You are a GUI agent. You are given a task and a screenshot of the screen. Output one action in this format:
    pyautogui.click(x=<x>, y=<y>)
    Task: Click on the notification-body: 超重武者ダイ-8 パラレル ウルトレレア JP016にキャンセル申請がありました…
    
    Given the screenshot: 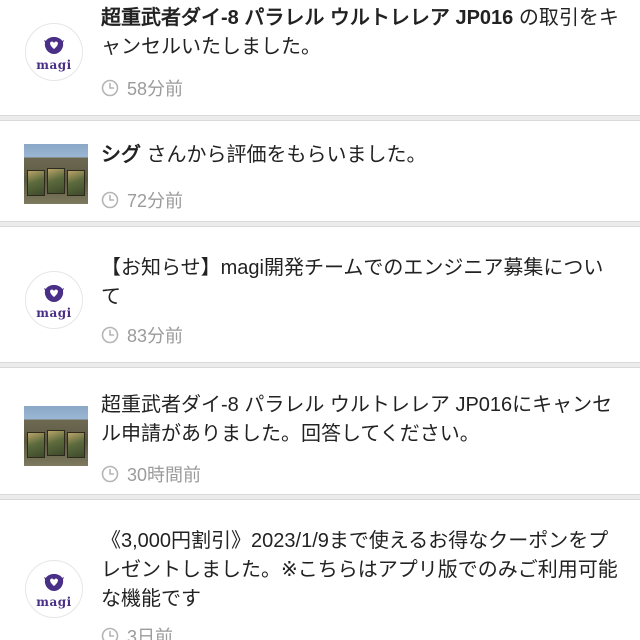 What is the action you would take?
    pyautogui.click(x=357, y=419)
    